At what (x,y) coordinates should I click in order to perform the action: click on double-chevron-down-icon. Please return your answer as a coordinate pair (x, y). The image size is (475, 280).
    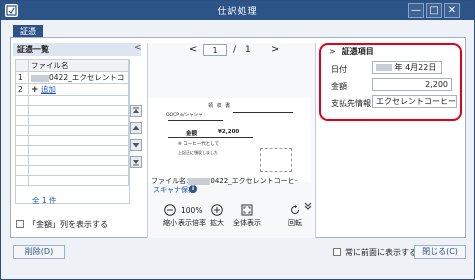
    Looking at the image, I should click on (308, 206).